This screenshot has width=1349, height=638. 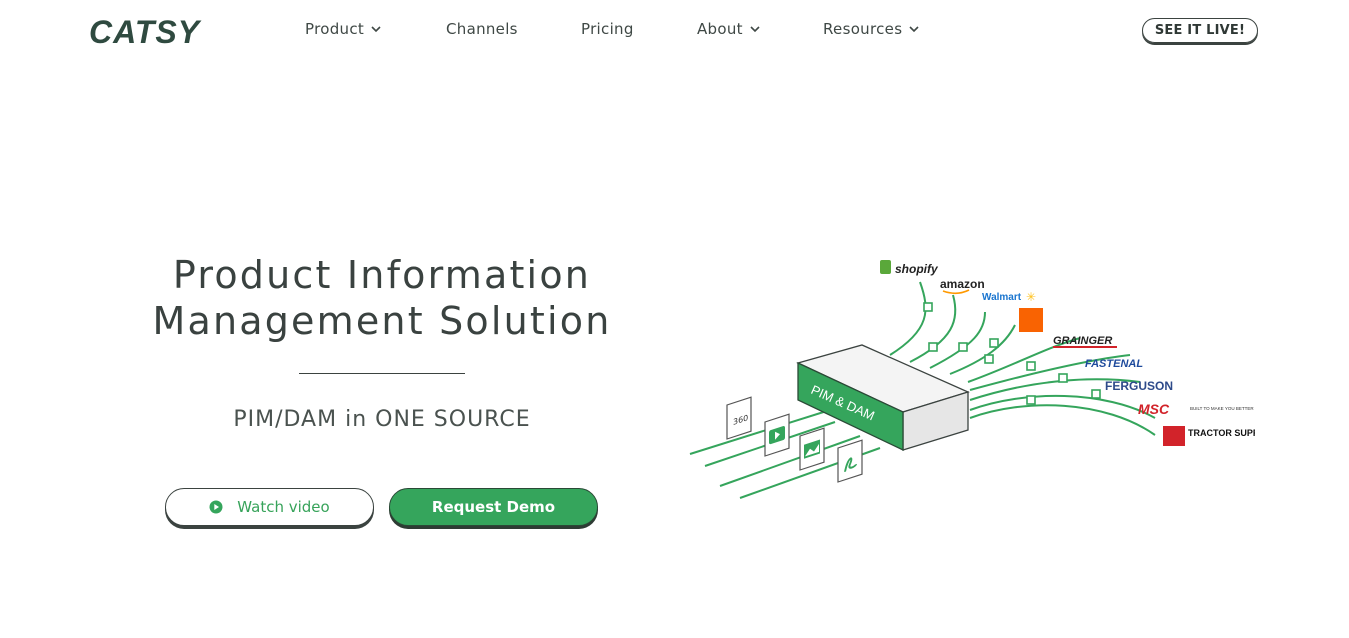 What do you see at coordinates (1031, 320) in the screenshot?
I see `home-depot-logo` at bounding box center [1031, 320].